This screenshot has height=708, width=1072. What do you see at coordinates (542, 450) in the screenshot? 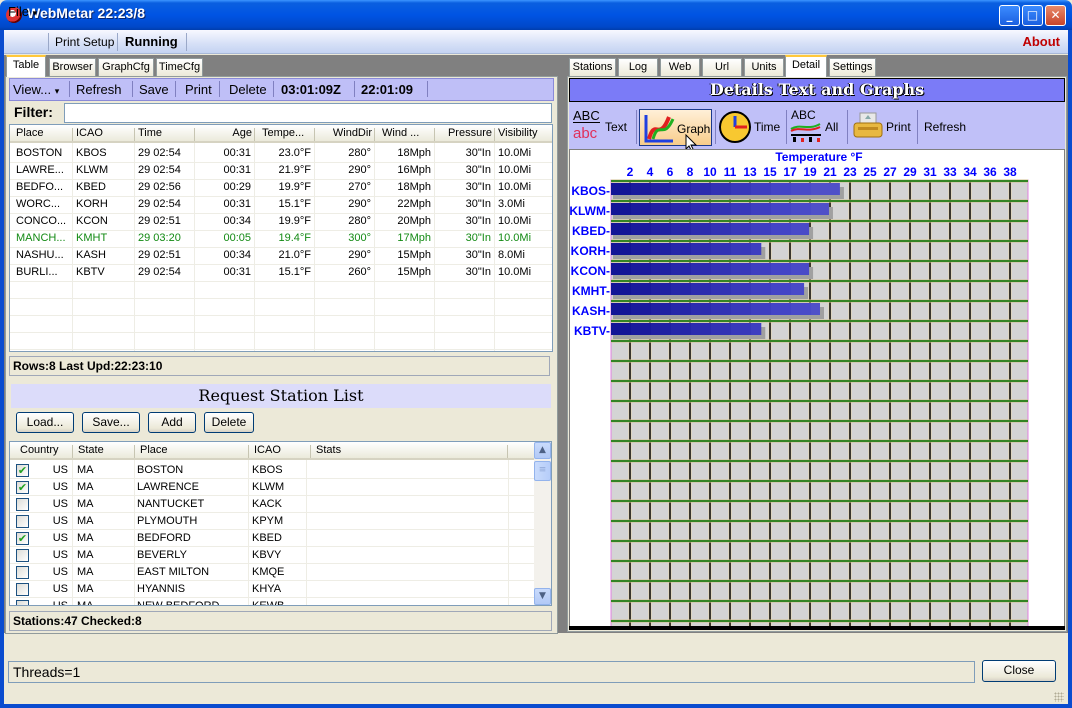
I see `scroll-up-button: ▲` at bounding box center [542, 450].